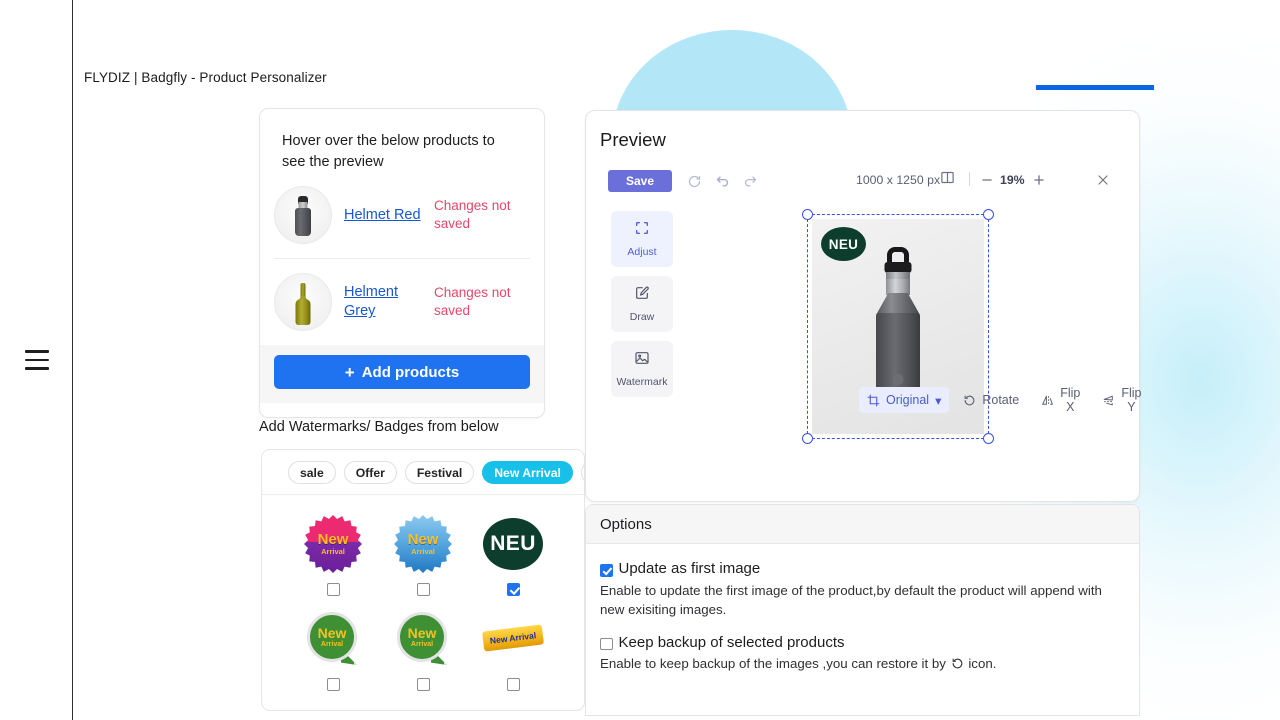 This screenshot has height=720, width=1280. I want to click on update-first-image-label: Update as first image, so click(689, 568).